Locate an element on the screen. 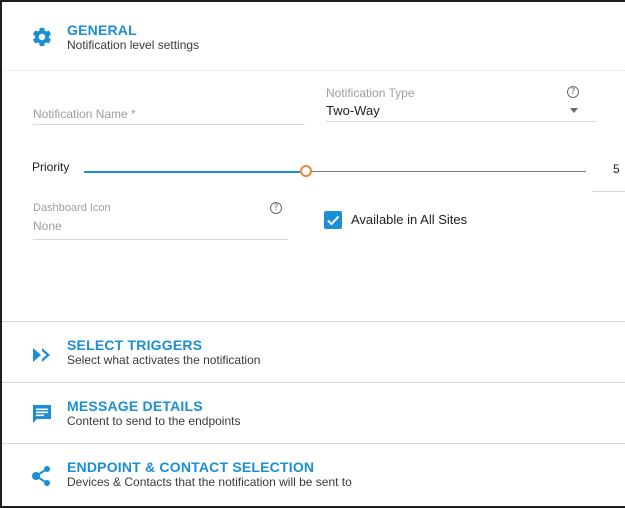 The height and width of the screenshot is (508, 625). priority-slider-thumb is located at coordinates (306, 171).